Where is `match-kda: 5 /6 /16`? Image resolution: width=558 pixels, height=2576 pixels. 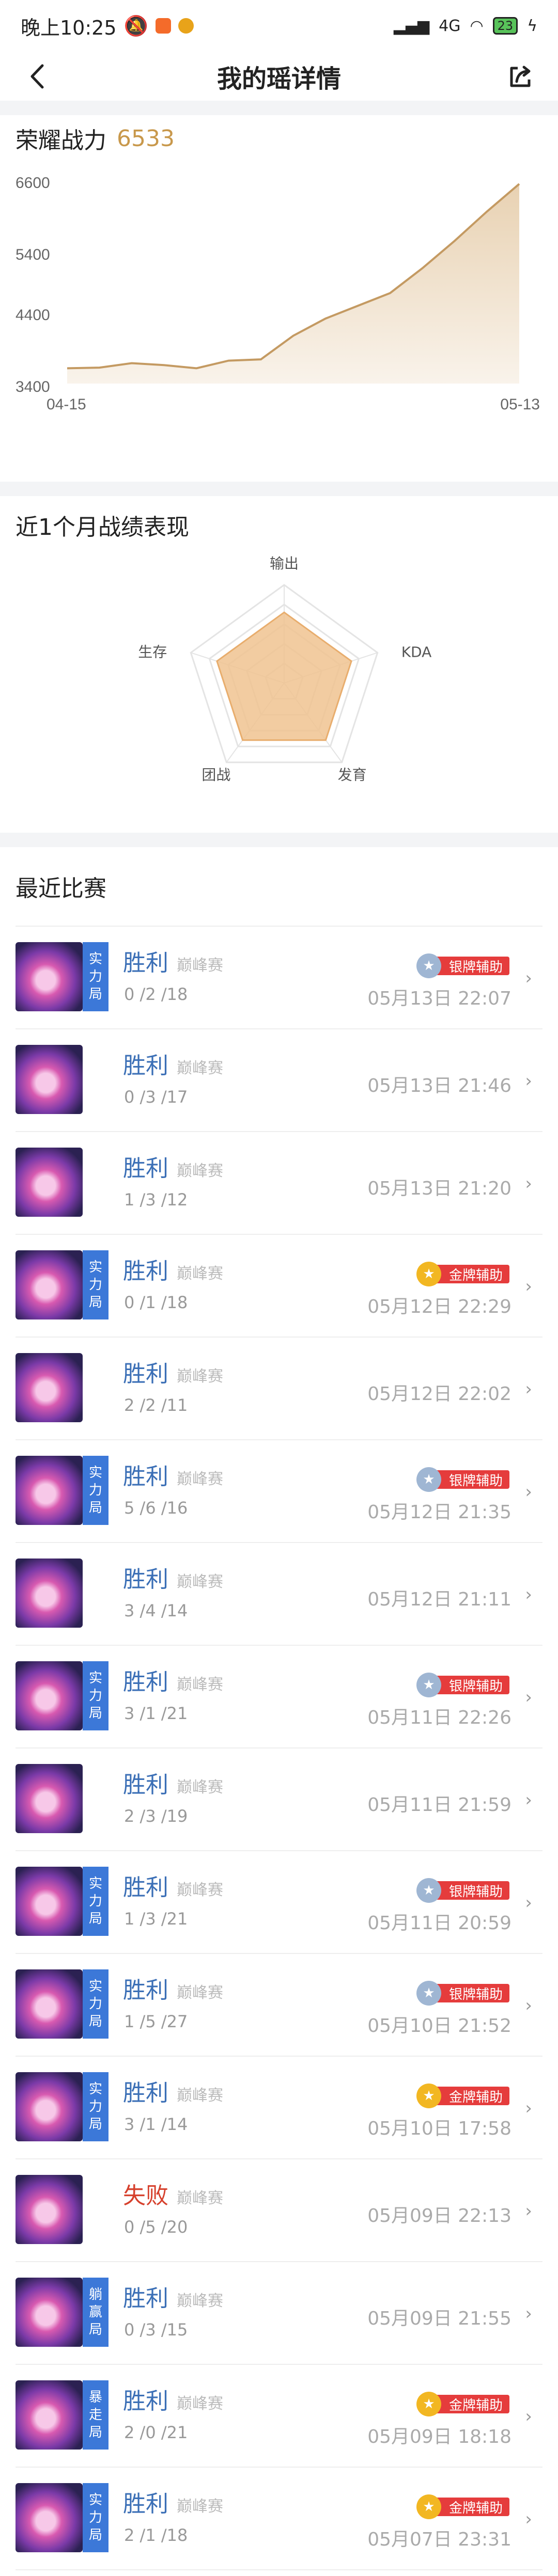
match-kda: 5 /6 /16 is located at coordinates (156, 1508).